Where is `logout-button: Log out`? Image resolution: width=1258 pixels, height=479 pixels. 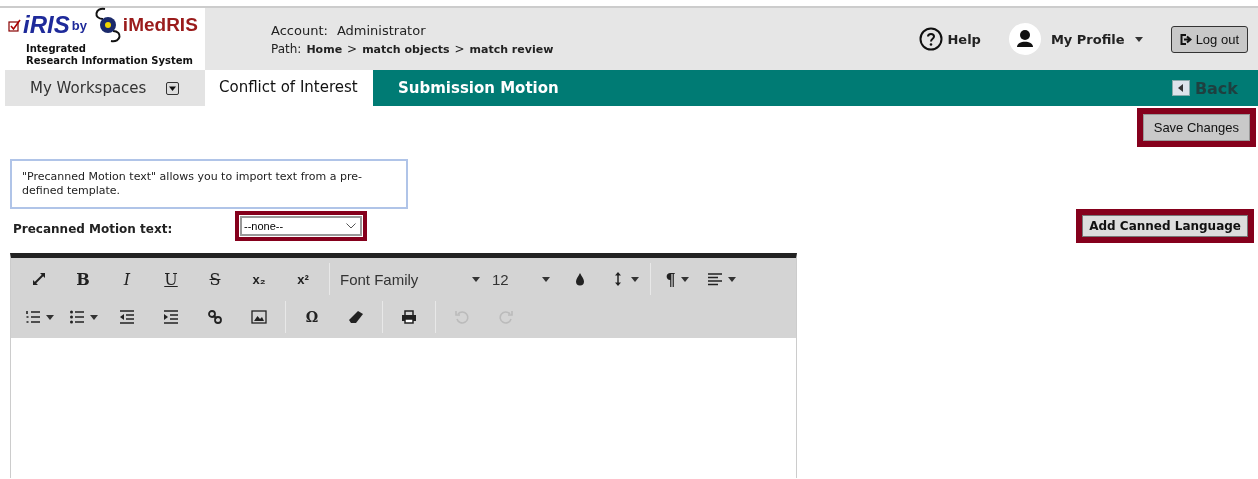
logout-button: Log out is located at coordinates (1209, 39).